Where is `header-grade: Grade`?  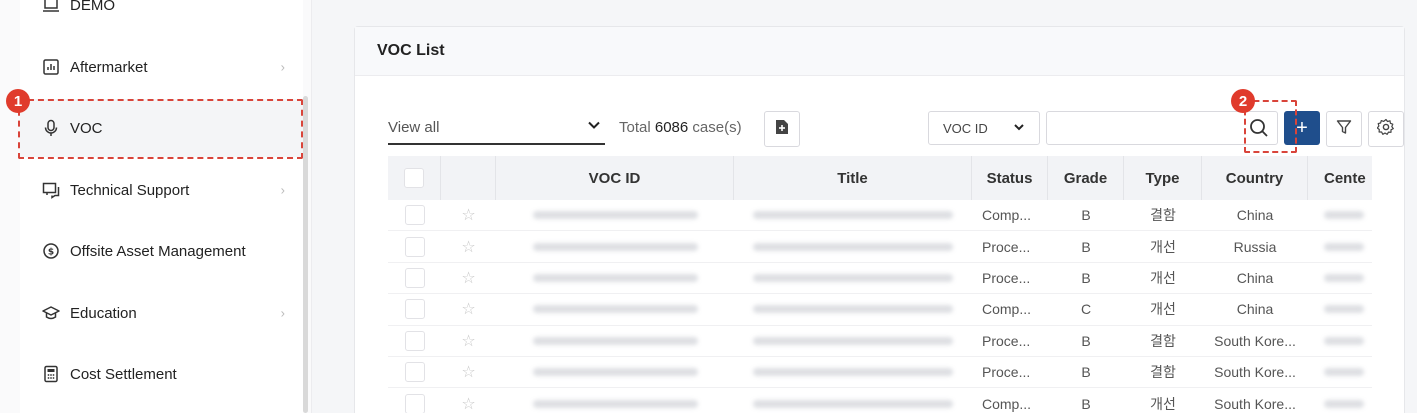 header-grade: Grade is located at coordinates (1086, 178).